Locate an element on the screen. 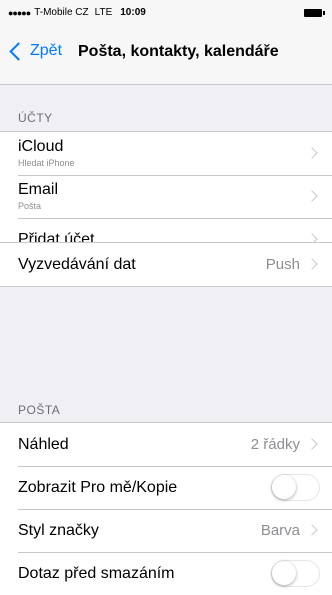  network-type: LTE is located at coordinates (103, 12).